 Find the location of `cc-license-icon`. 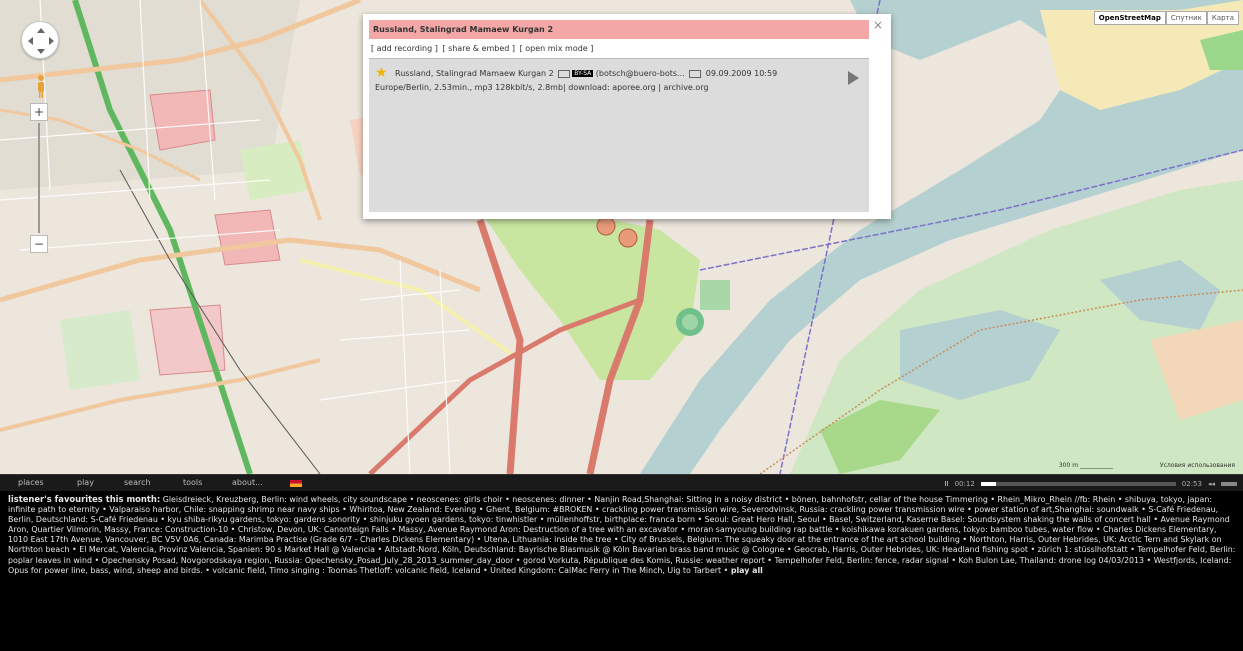

cc-license-icon is located at coordinates (564, 73).